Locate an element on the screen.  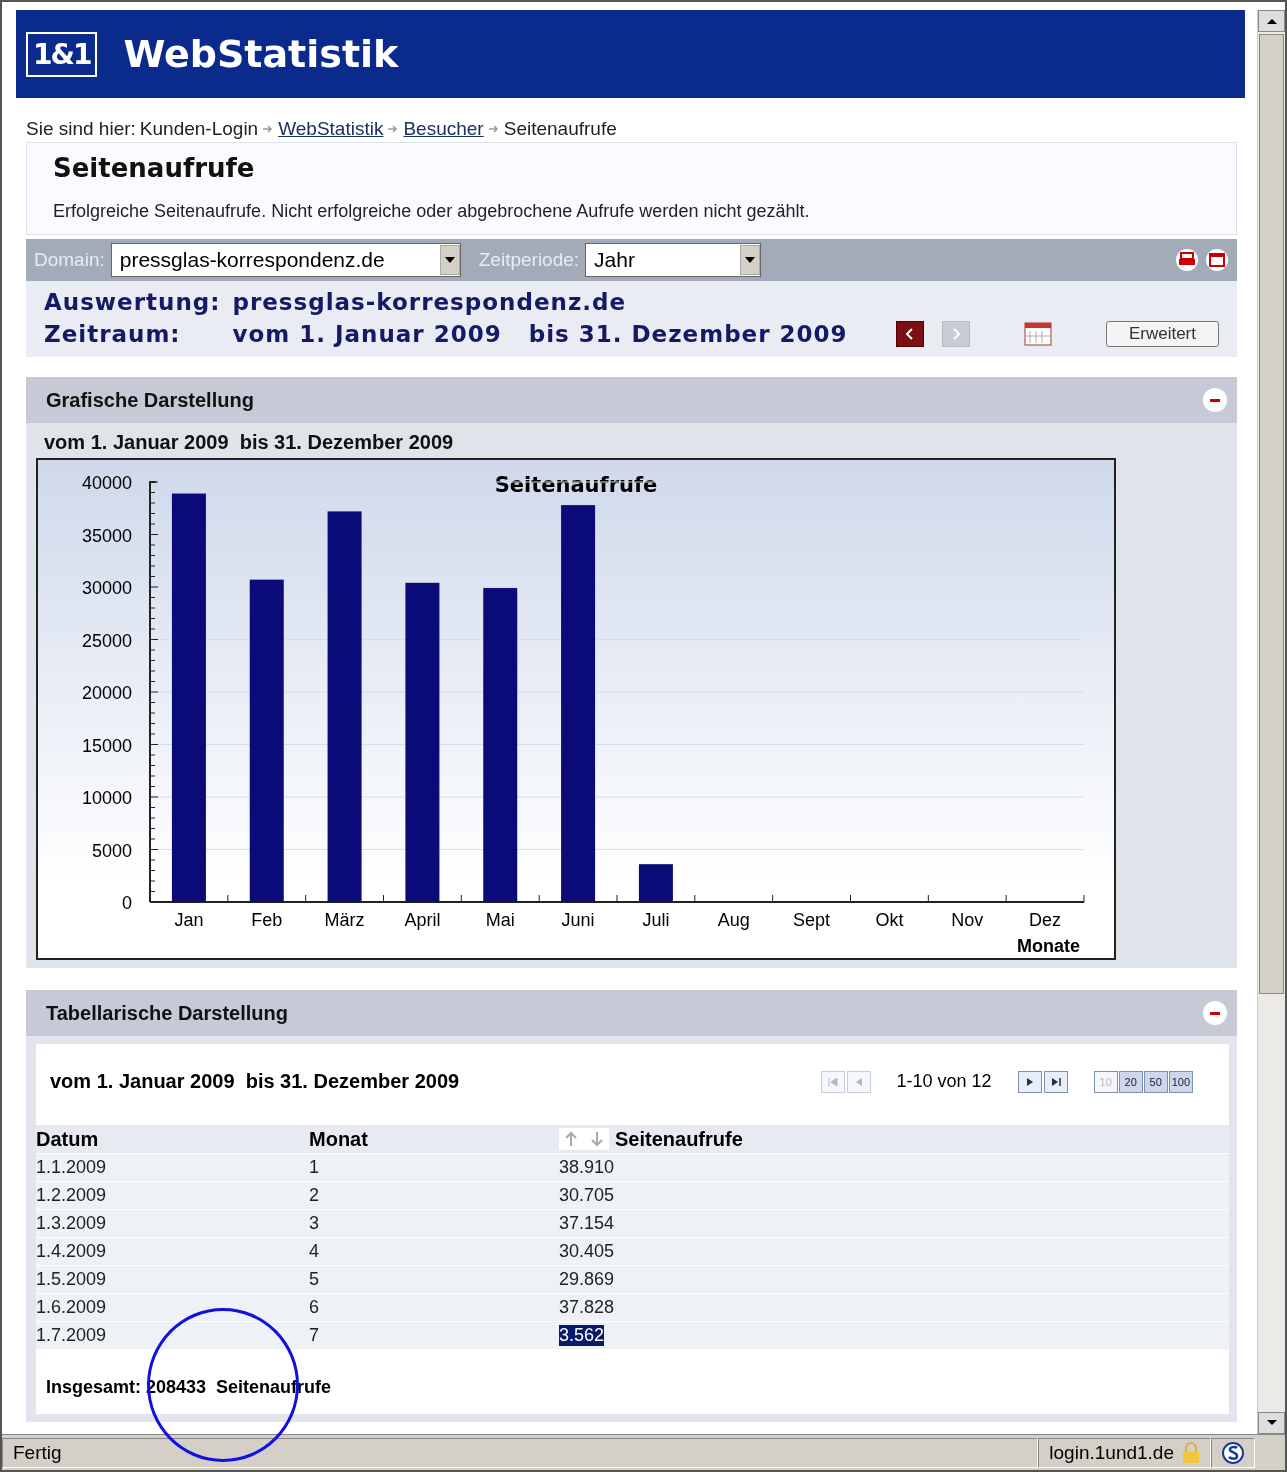
y-tick-label: 0 is located at coordinates (127, 903).